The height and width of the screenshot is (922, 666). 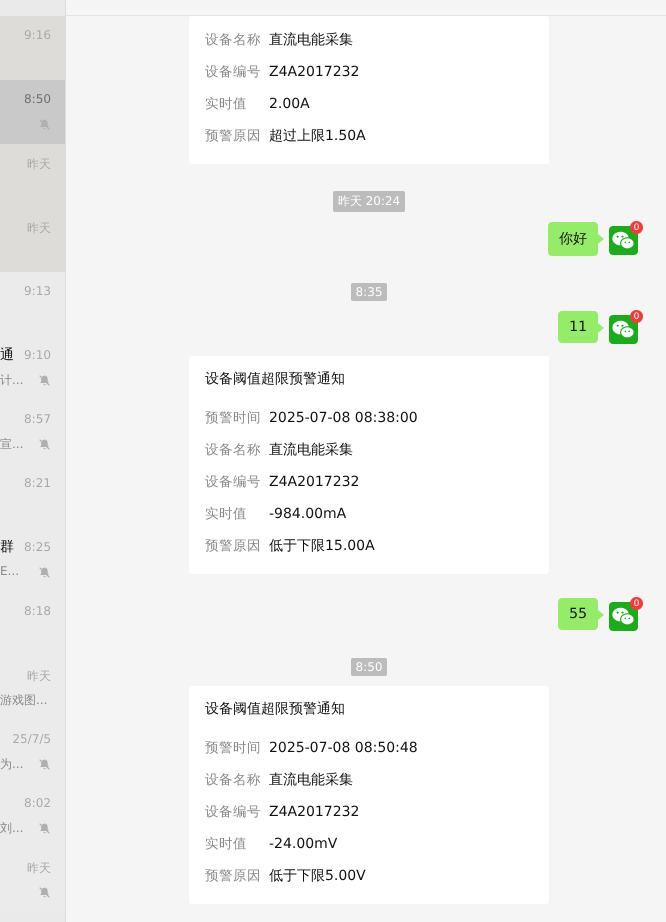 What do you see at coordinates (37, 291) in the screenshot?
I see `chat-time: 9:13` at bounding box center [37, 291].